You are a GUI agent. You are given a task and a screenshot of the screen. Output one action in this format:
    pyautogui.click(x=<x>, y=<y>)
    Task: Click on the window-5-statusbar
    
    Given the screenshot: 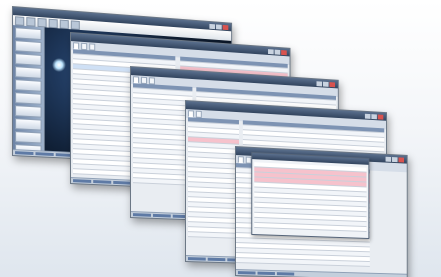 What is the action you would take?
    pyautogui.click(x=321, y=273)
    